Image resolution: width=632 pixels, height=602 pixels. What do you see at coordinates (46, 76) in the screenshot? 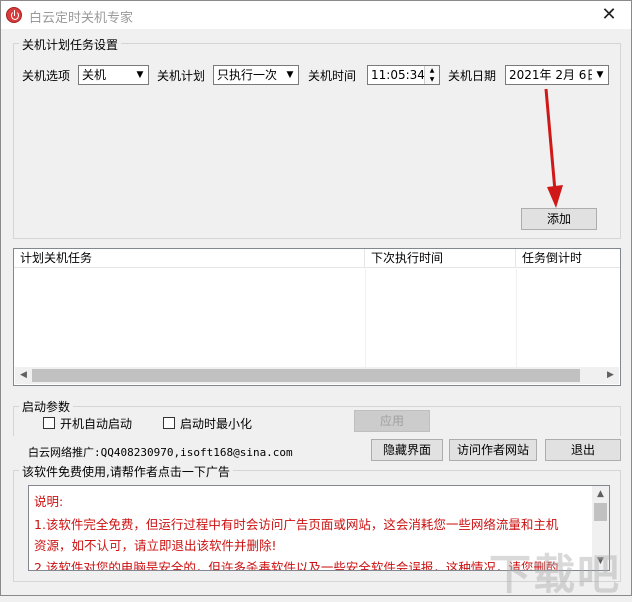
I see `option-label: 关机选项` at bounding box center [46, 76].